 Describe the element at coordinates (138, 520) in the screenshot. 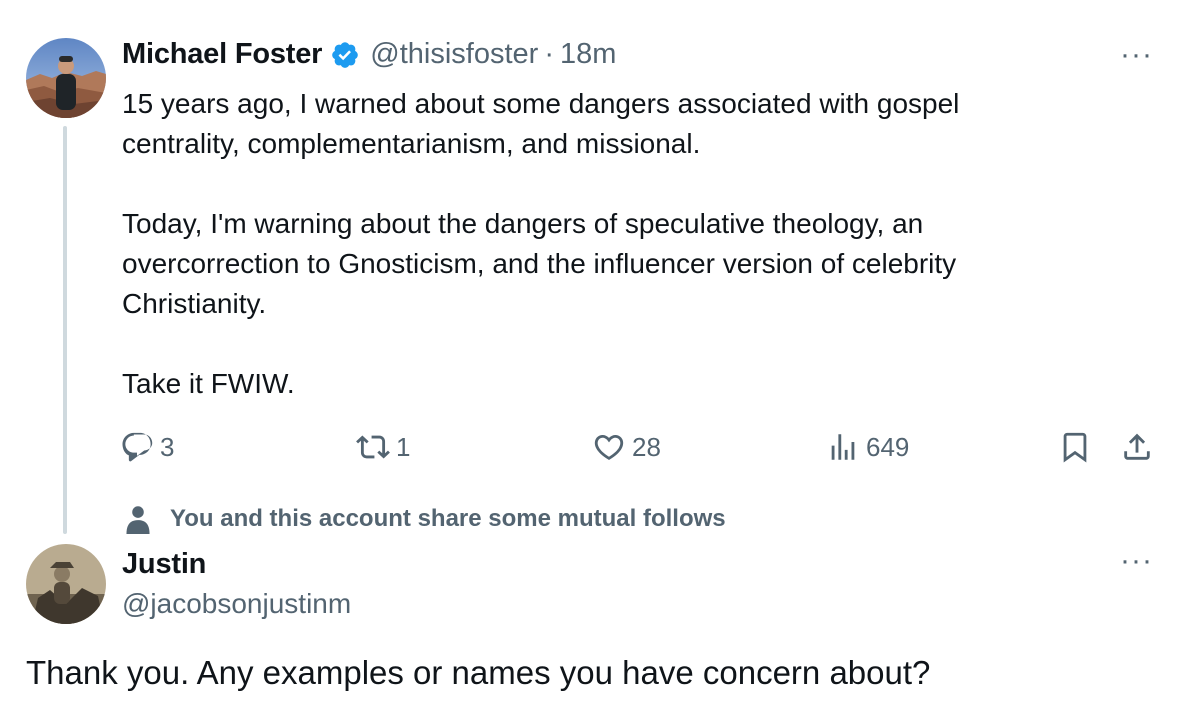

I see `person-icon` at that location.